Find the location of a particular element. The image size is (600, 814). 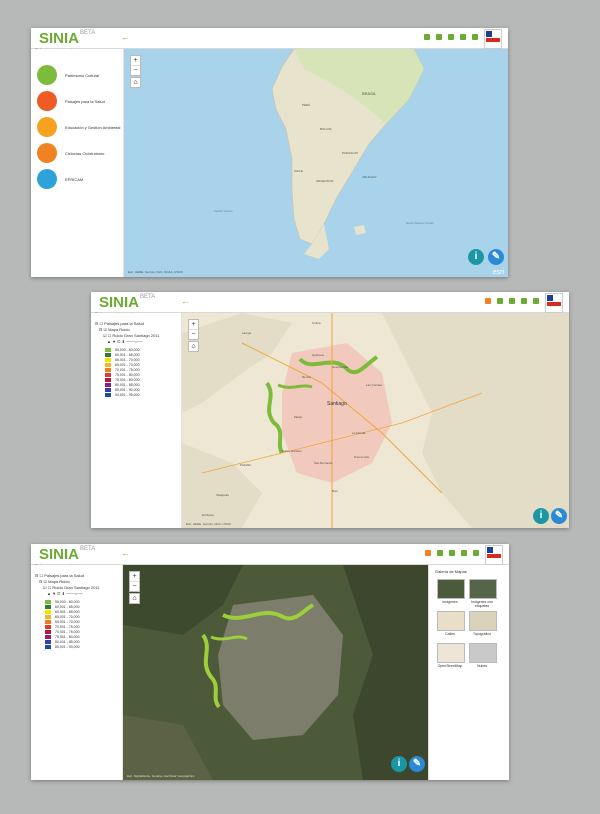

map-label: URUGUAY is located at coordinates (369, 177).